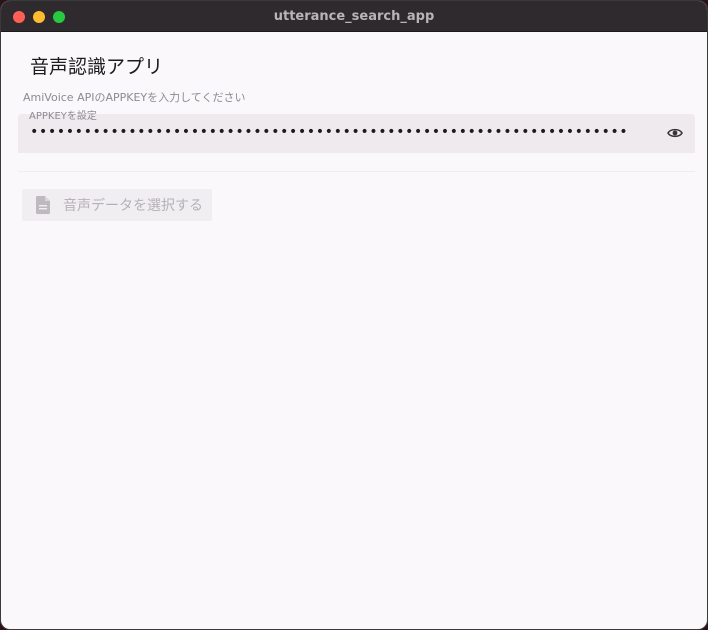 The width and height of the screenshot is (708, 630). Describe the element at coordinates (134, 97) in the screenshot. I see `appkey-hint: AmiVoice APIのAPPKEYを入力してください` at that location.